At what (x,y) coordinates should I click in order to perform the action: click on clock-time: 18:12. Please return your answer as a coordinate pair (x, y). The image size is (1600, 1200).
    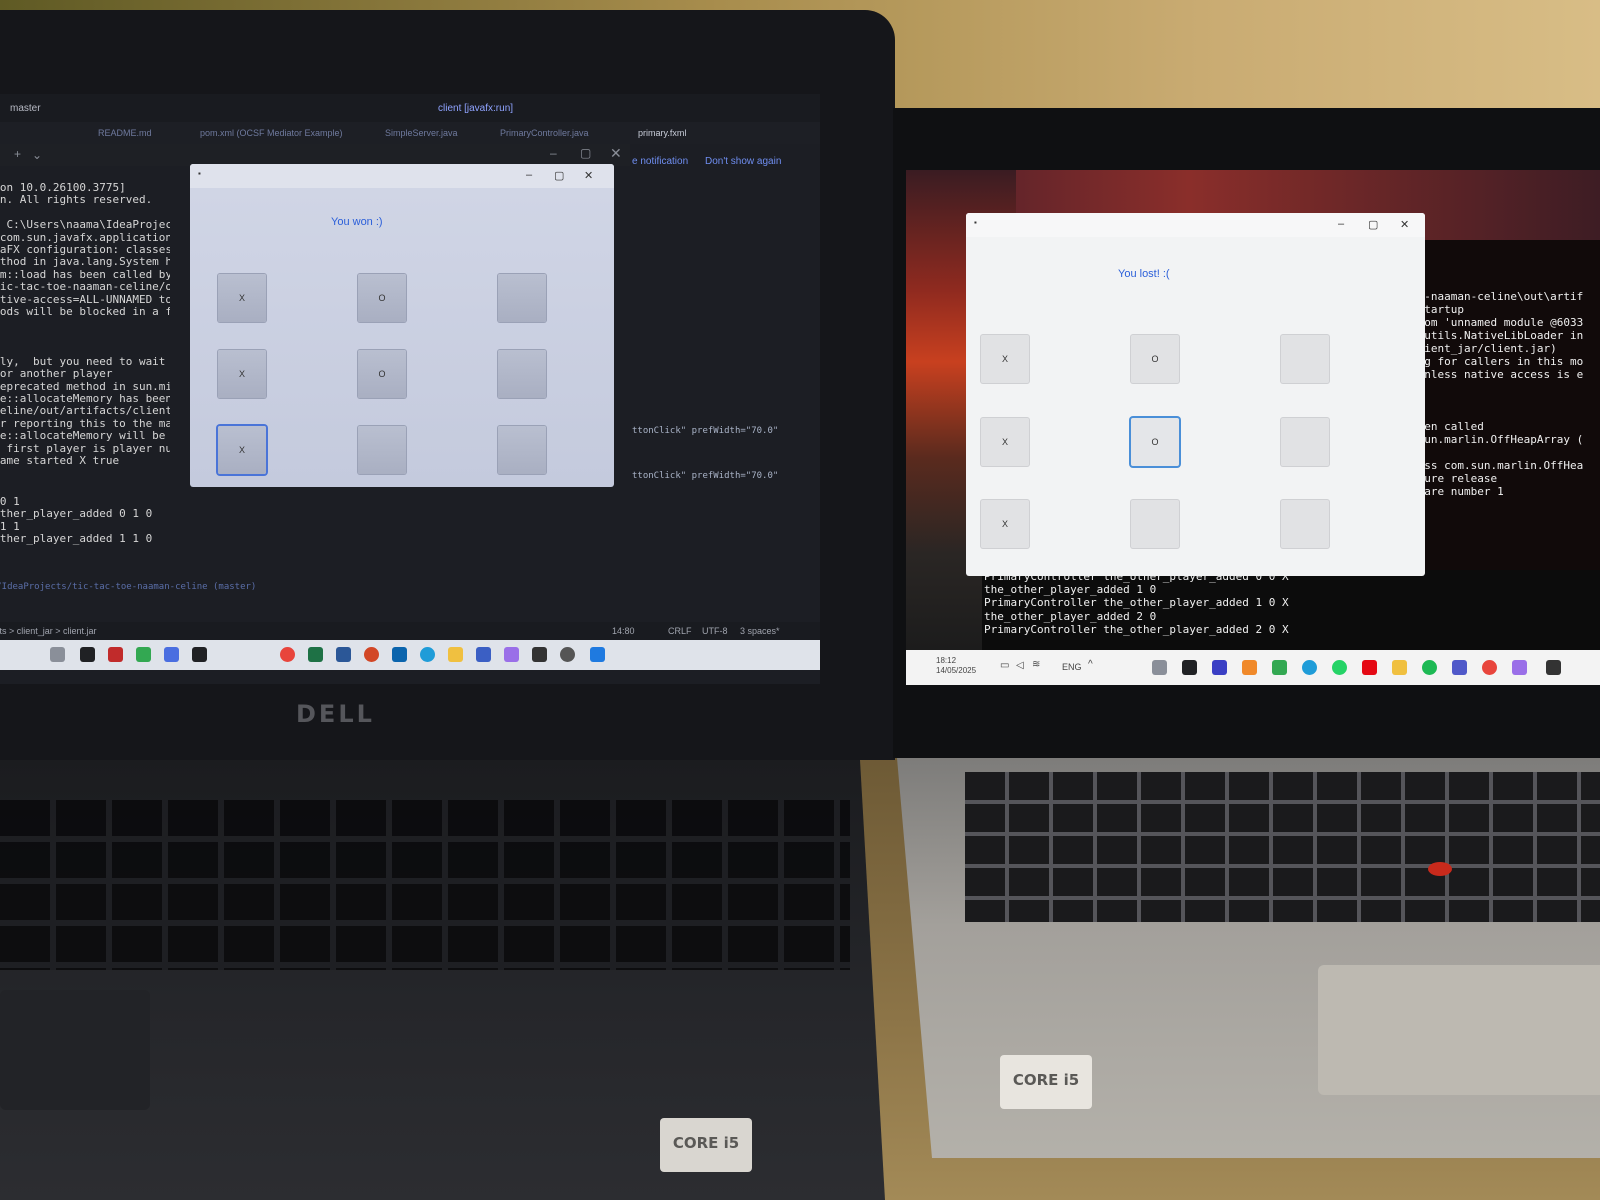
    Looking at the image, I should click on (946, 660).